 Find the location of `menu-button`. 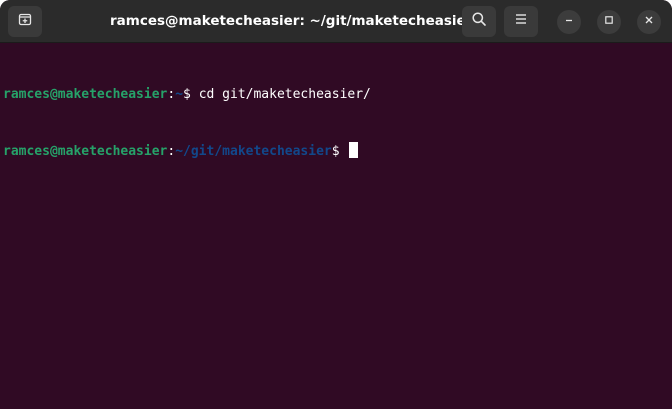

menu-button is located at coordinates (521, 21).